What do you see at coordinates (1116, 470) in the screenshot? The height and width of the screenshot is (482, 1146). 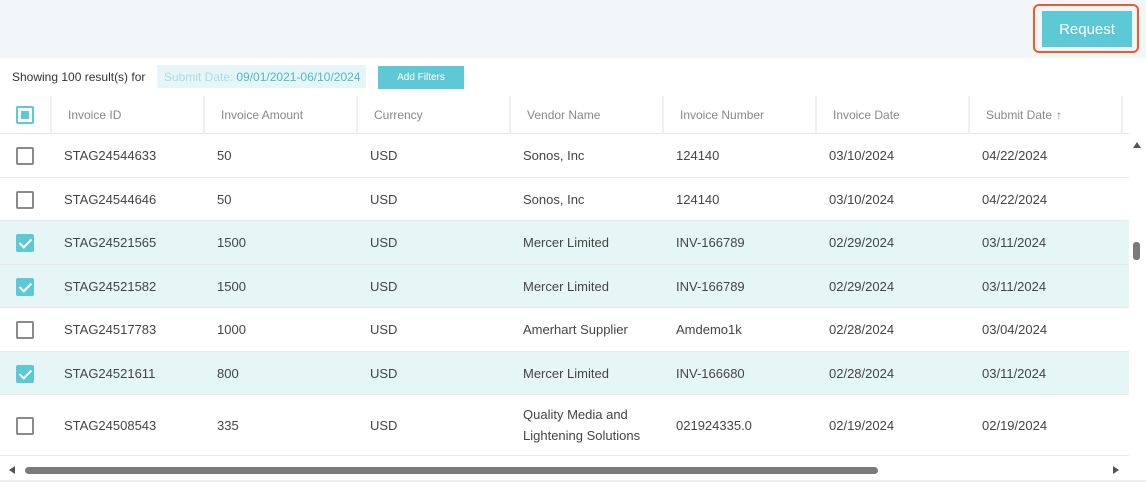 I see `scroll-right-arrow-icon` at bounding box center [1116, 470].